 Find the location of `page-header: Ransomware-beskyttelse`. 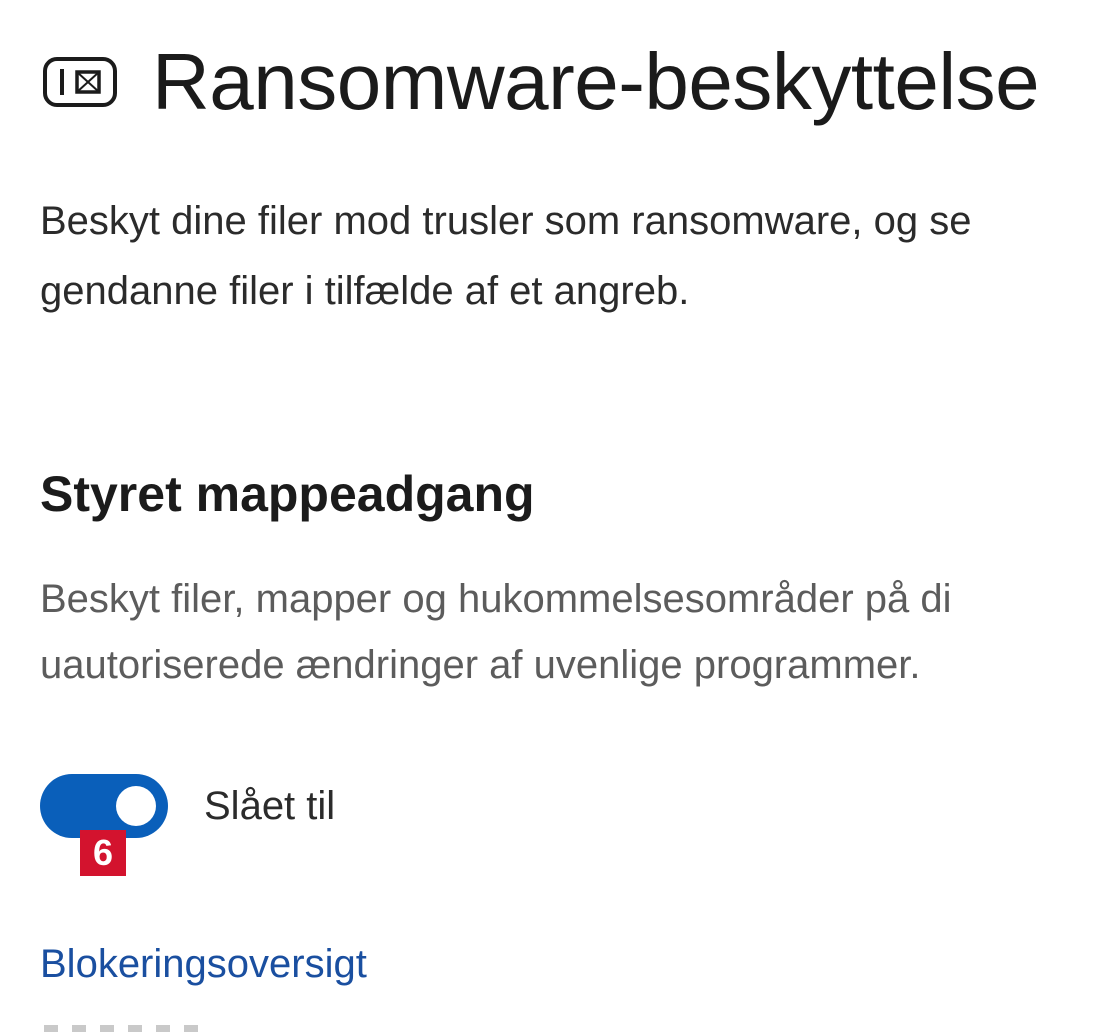

page-header: Ransomware-beskyttelse is located at coordinates (540, 82).